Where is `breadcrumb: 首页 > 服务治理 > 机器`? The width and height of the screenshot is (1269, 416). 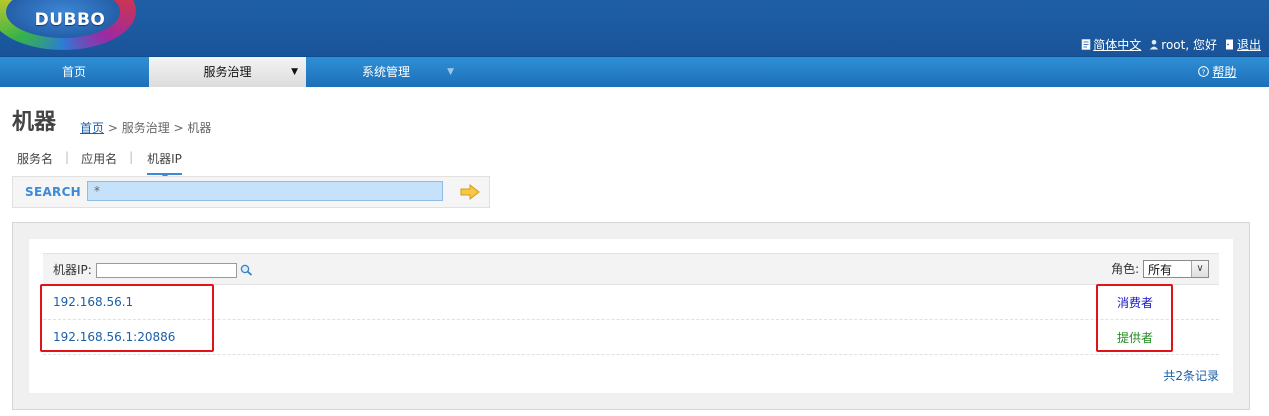
breadcrumb: 首页 > 服务治理 > 机器 is located at coordinates (145, 127).